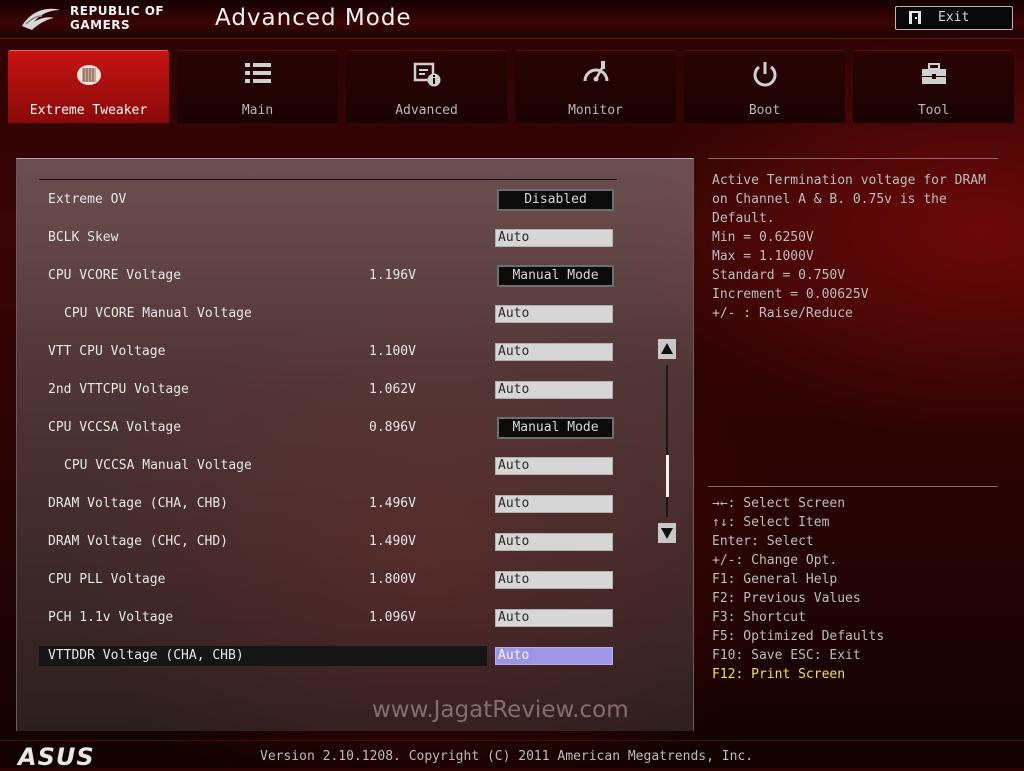  Describe the element at coordinates (328, 656) in the screenshot. I see `setting-vttddr-voltage-cha-chb: VTTDDR Voltage (CHA, CHB) Auto` at that location.